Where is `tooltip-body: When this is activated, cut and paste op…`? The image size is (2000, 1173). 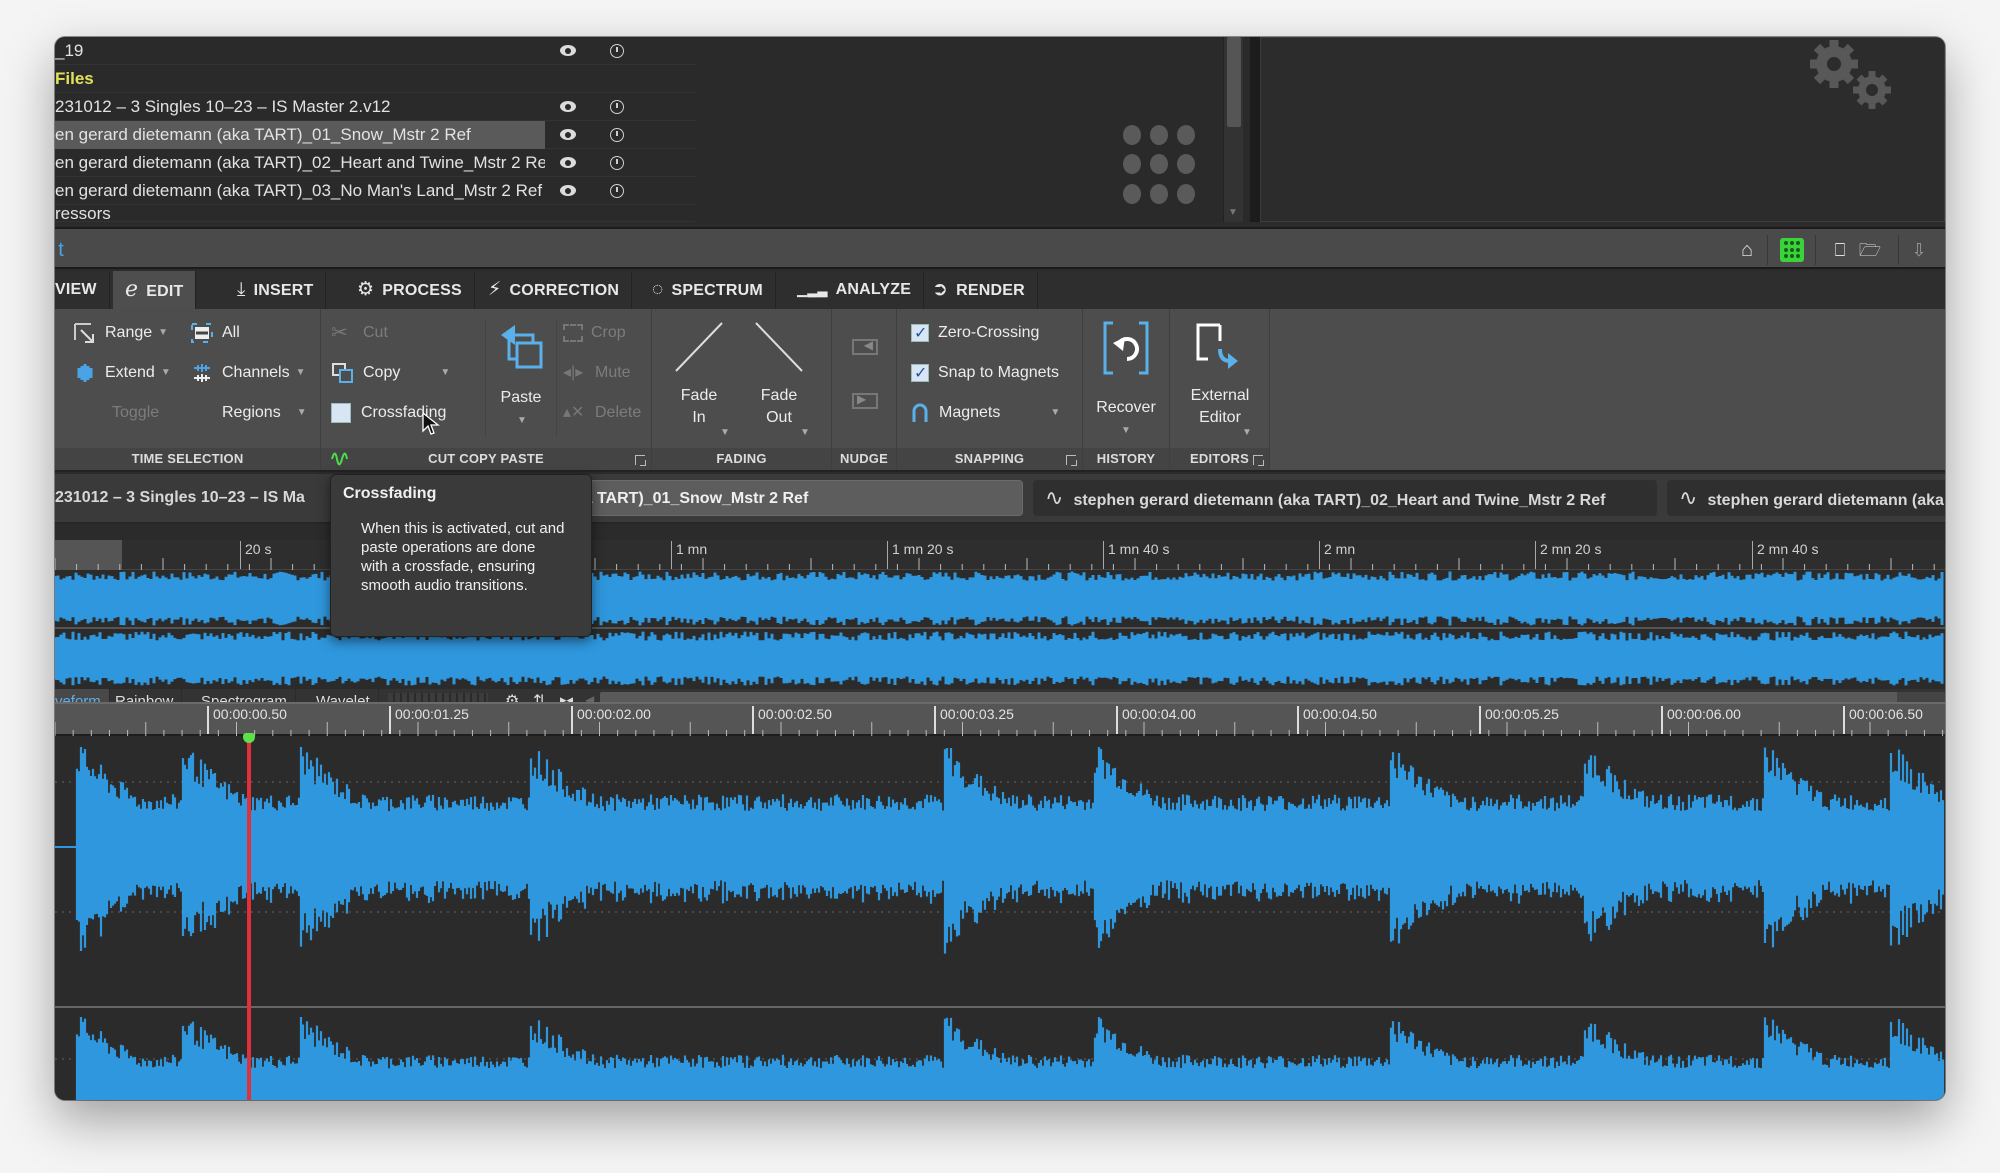 tooltip-body: When this is activated, cut and paste op… is located at coordinates (463, 557).